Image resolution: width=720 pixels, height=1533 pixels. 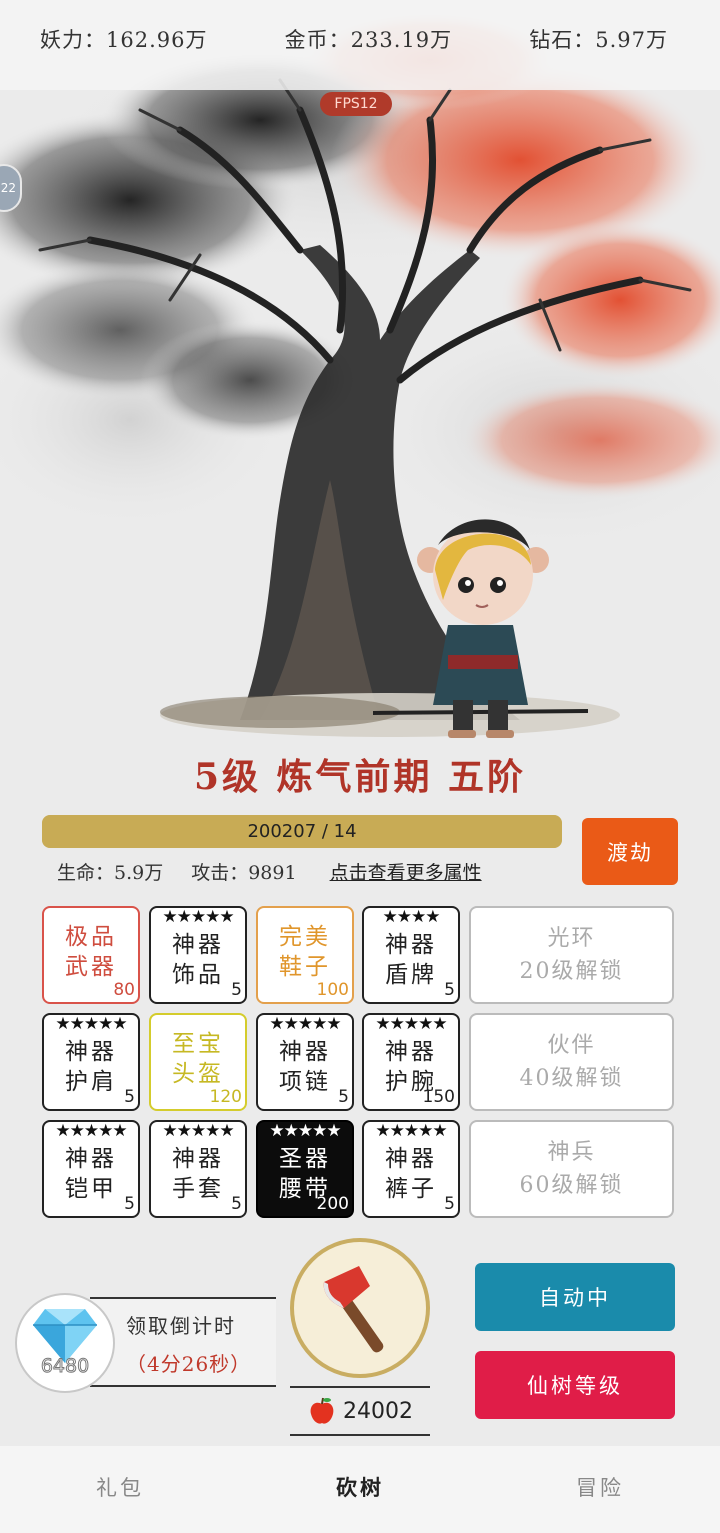 What do you see at coordinates (571, 1062) in the screenshot?
I see `locked-slot-partner: 伙伴 40级解锁` at bounding box center [571, 1062].